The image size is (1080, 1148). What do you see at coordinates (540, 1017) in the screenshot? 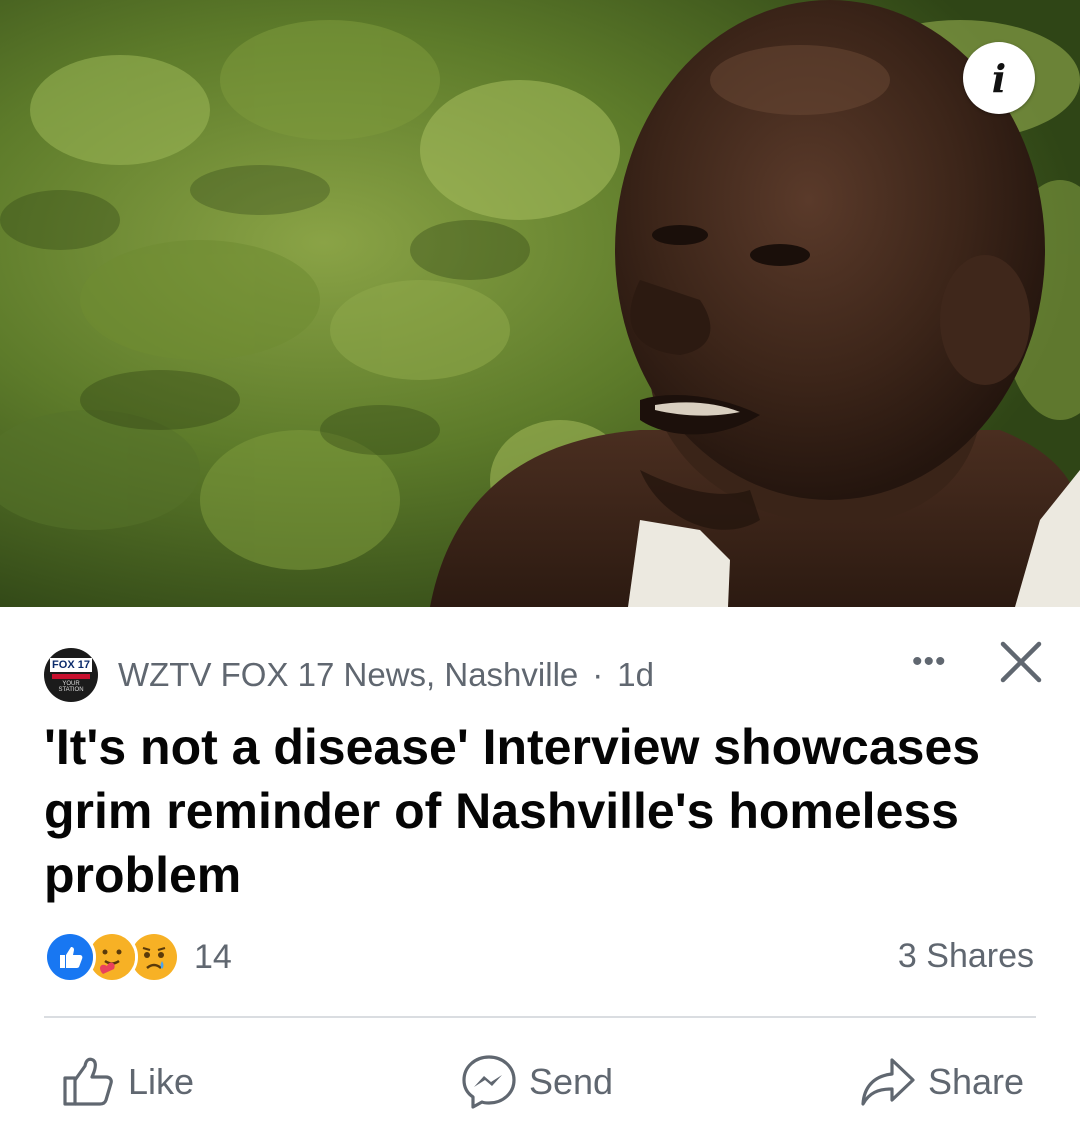
I see `divider` at bounding box center [540, 1017].